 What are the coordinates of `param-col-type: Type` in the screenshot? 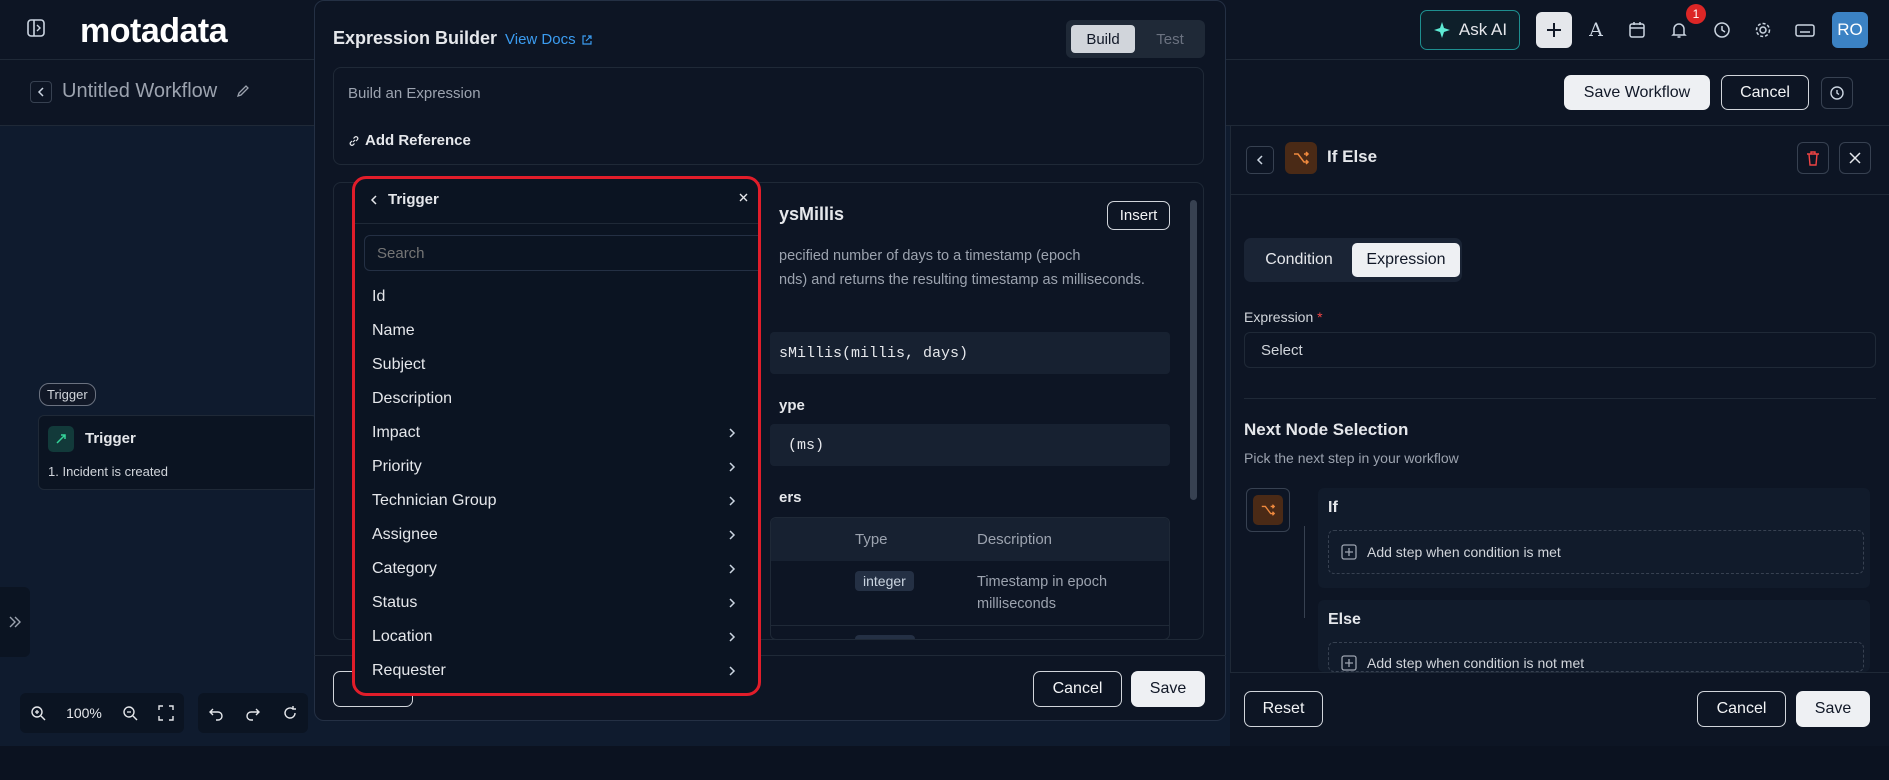 It's located at (871, 539).